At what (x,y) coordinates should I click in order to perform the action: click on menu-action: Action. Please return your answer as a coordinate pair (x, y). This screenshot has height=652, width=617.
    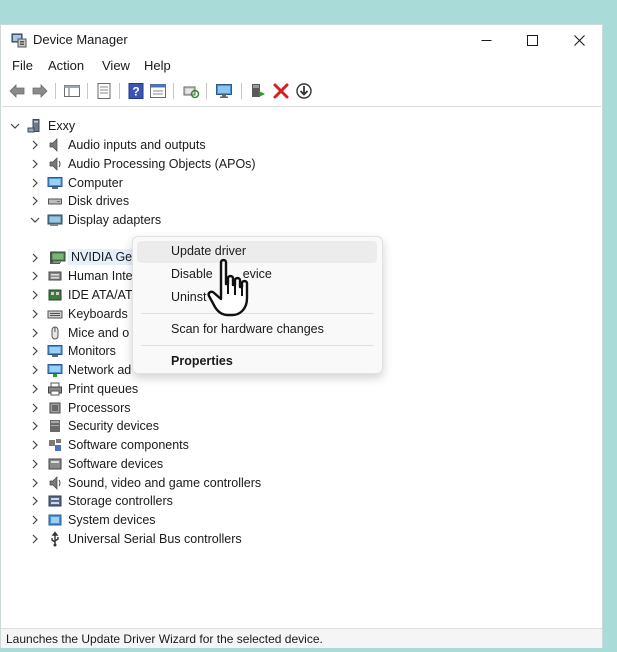
    Looking at the image, I should click on (66, 65).